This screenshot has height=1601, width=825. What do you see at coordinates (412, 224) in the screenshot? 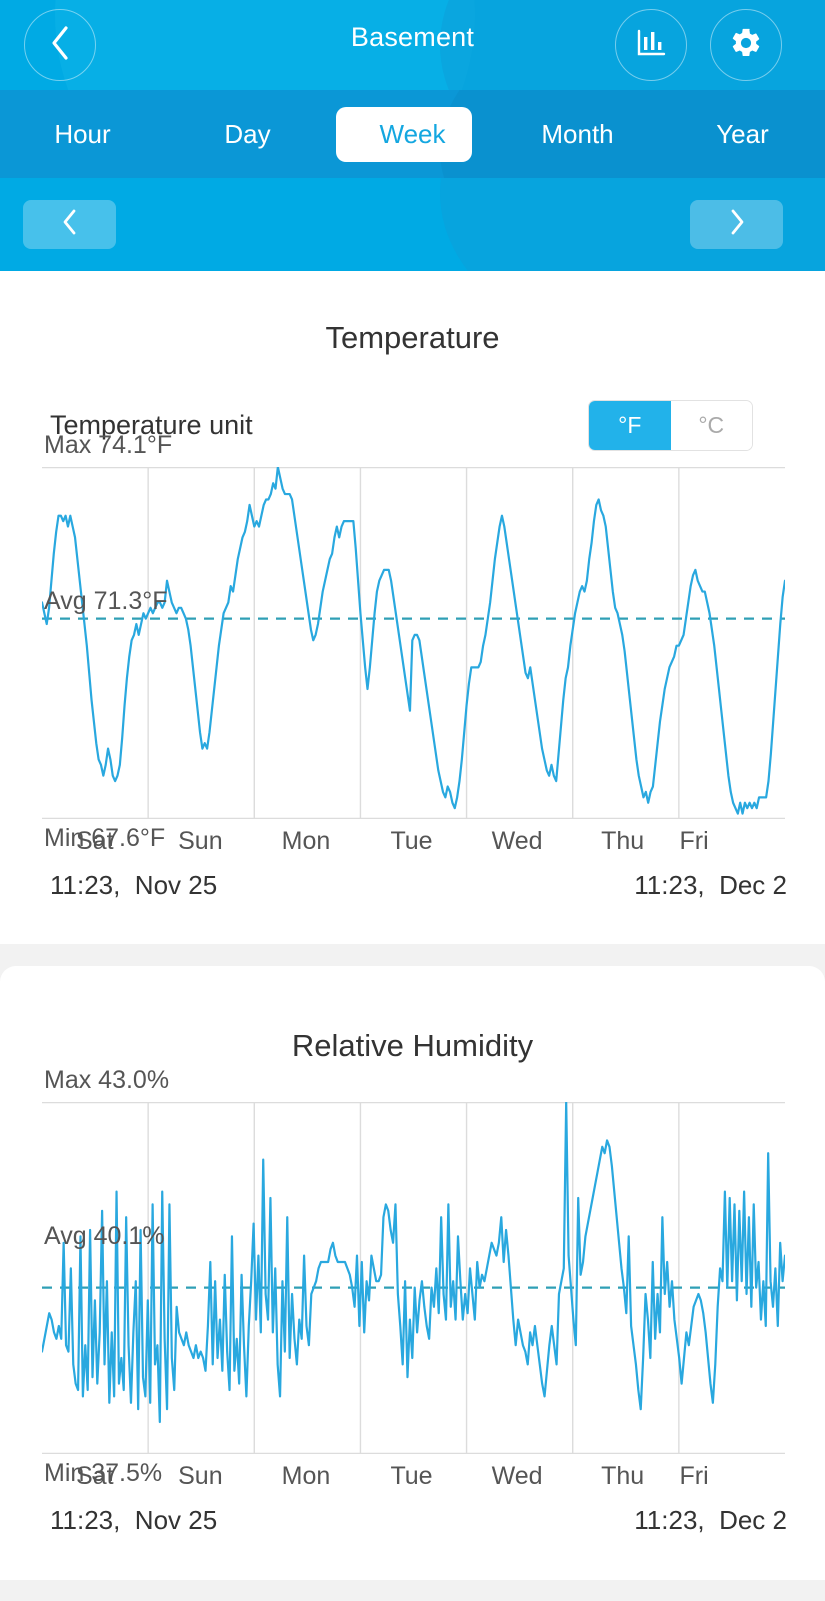
I see `period-nav-row` at bounding box center [412, 224].